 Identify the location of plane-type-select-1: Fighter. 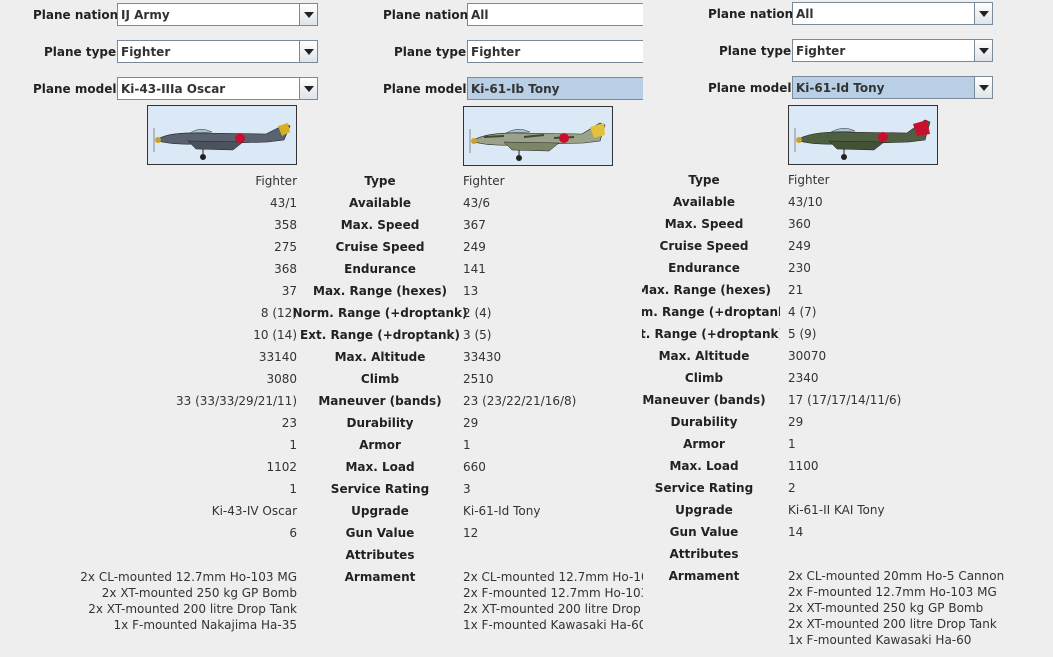
(217, 51).